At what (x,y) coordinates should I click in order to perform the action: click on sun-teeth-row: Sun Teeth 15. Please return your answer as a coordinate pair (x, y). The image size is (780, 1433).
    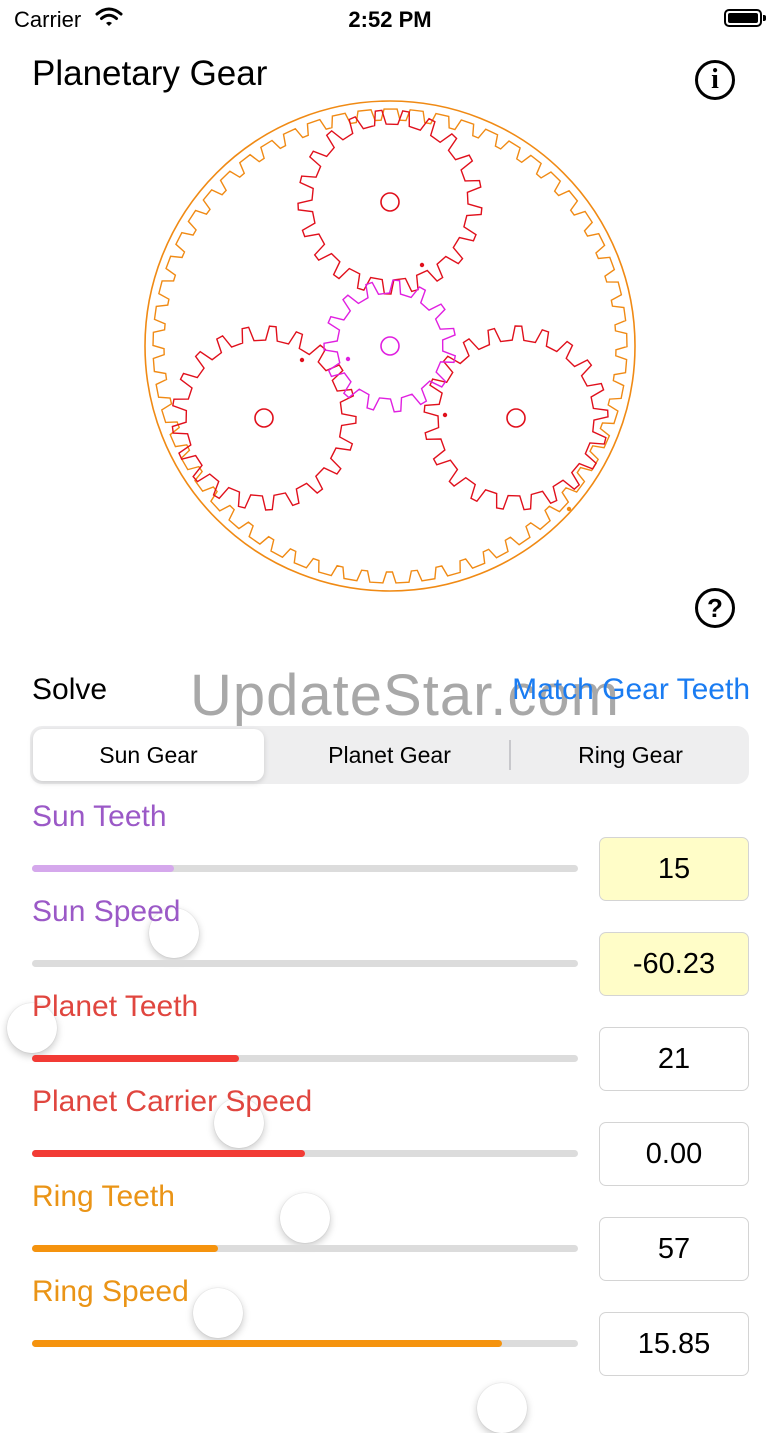
    Looking at the image, I should click on (390, 879).